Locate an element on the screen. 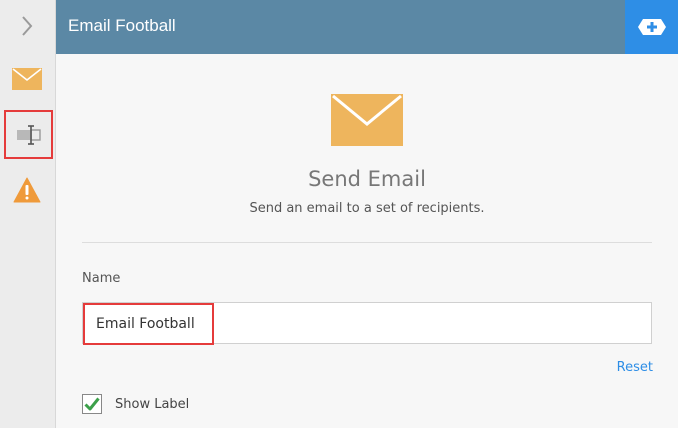  chevron-right-icon is located at coordinates (27, 26).